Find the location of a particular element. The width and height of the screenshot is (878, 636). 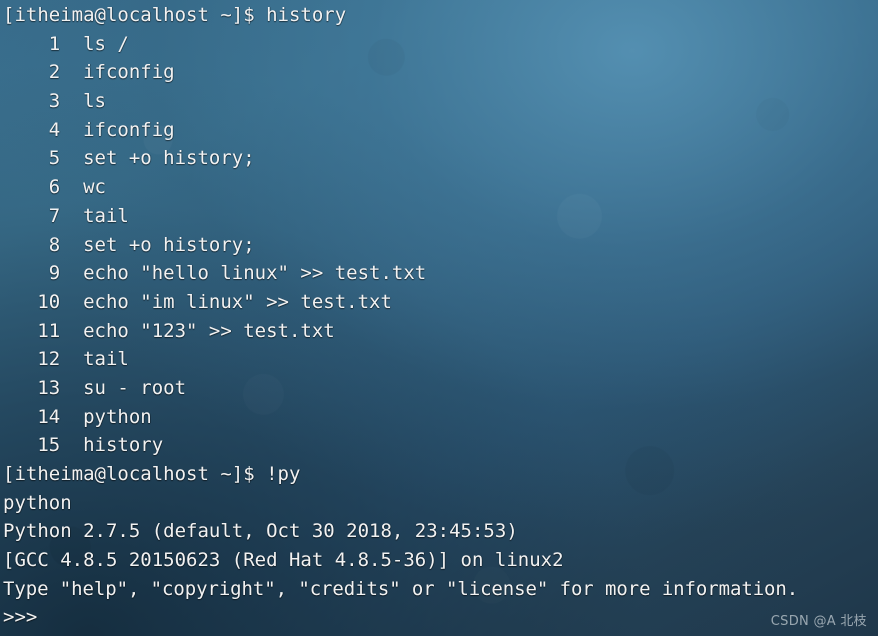

terminal-line: 15 history is located at coordinates (83, 445).